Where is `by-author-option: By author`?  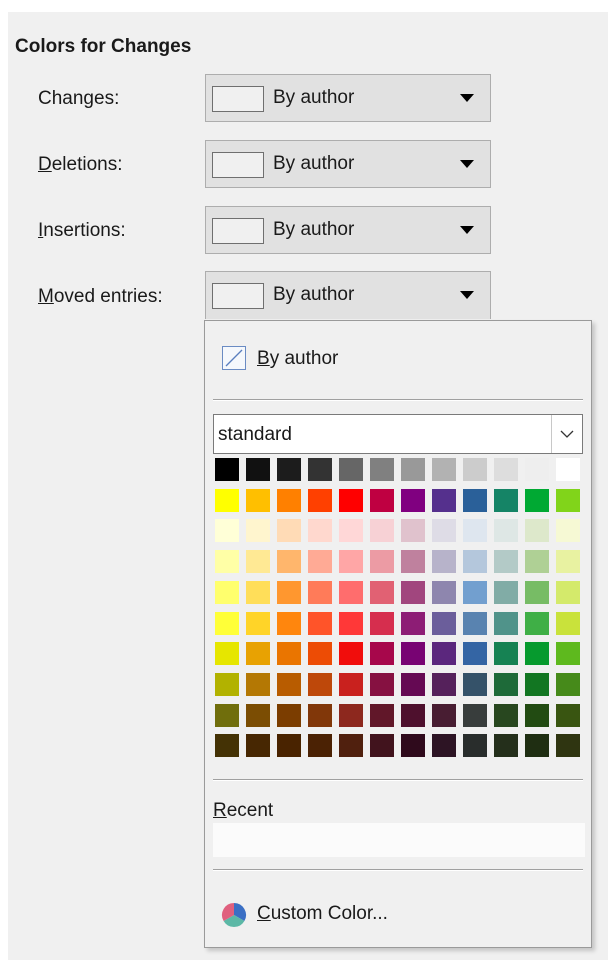
by-author-option: By author is located at coordinates (319, 359).